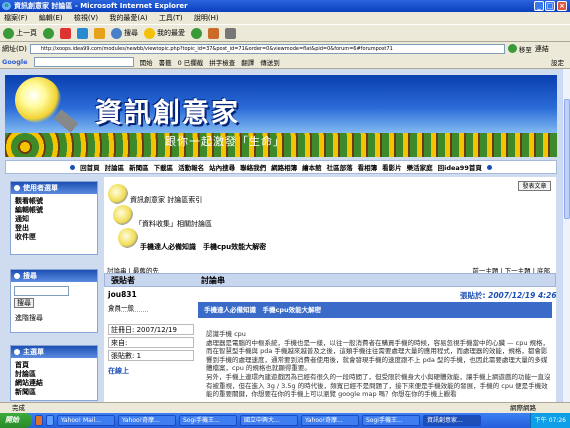 The height and width of the screenshot is (428, 570). Describe the element at coordinates (566, 235) in the screenshot. I see `vertical-scrollbar` at that location.